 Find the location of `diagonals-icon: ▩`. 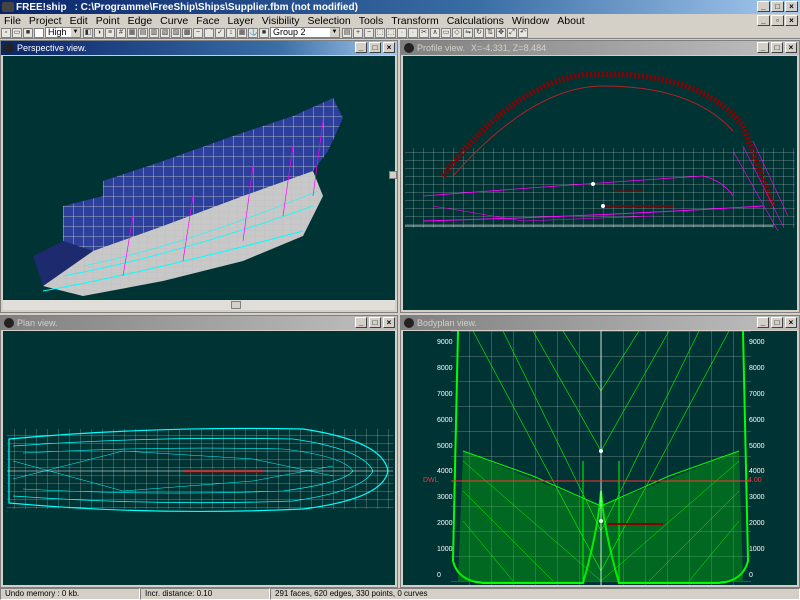

diagonals-icon: ▩ is located at coordinates (187, 32).